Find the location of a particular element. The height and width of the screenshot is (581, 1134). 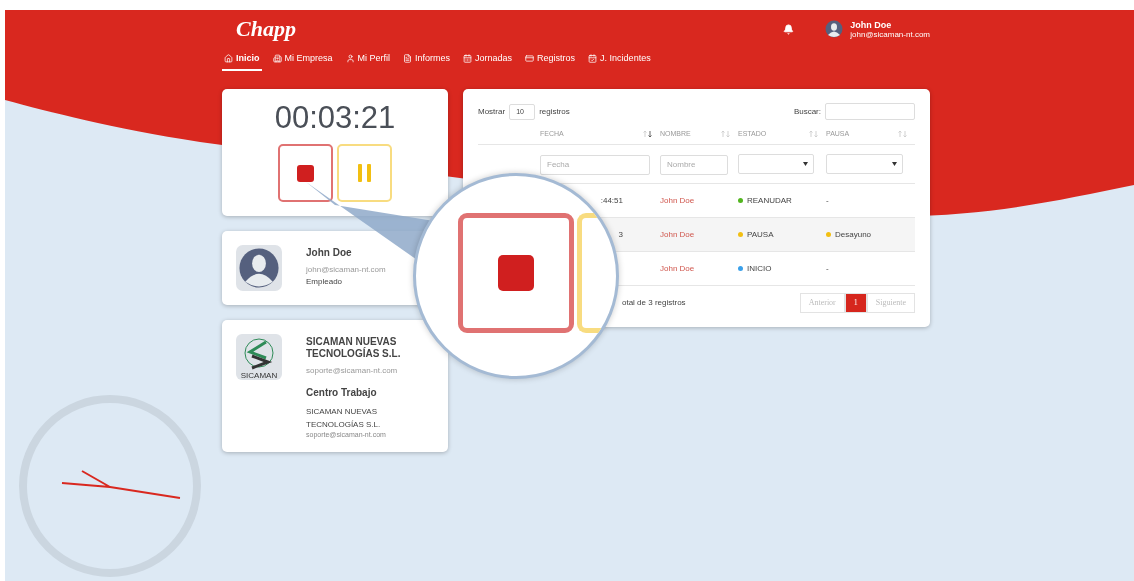

status-cell: REANUDAR is located at coordinates (769, 200).